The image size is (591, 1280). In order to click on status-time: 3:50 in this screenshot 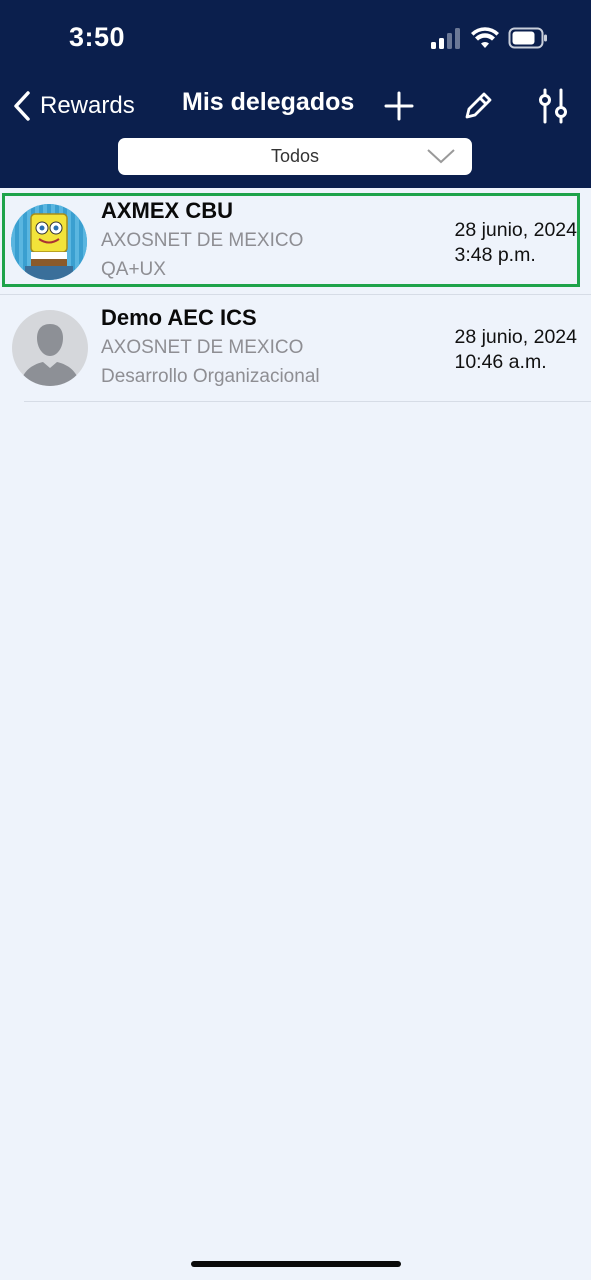, I will do `click(97, 37)`.